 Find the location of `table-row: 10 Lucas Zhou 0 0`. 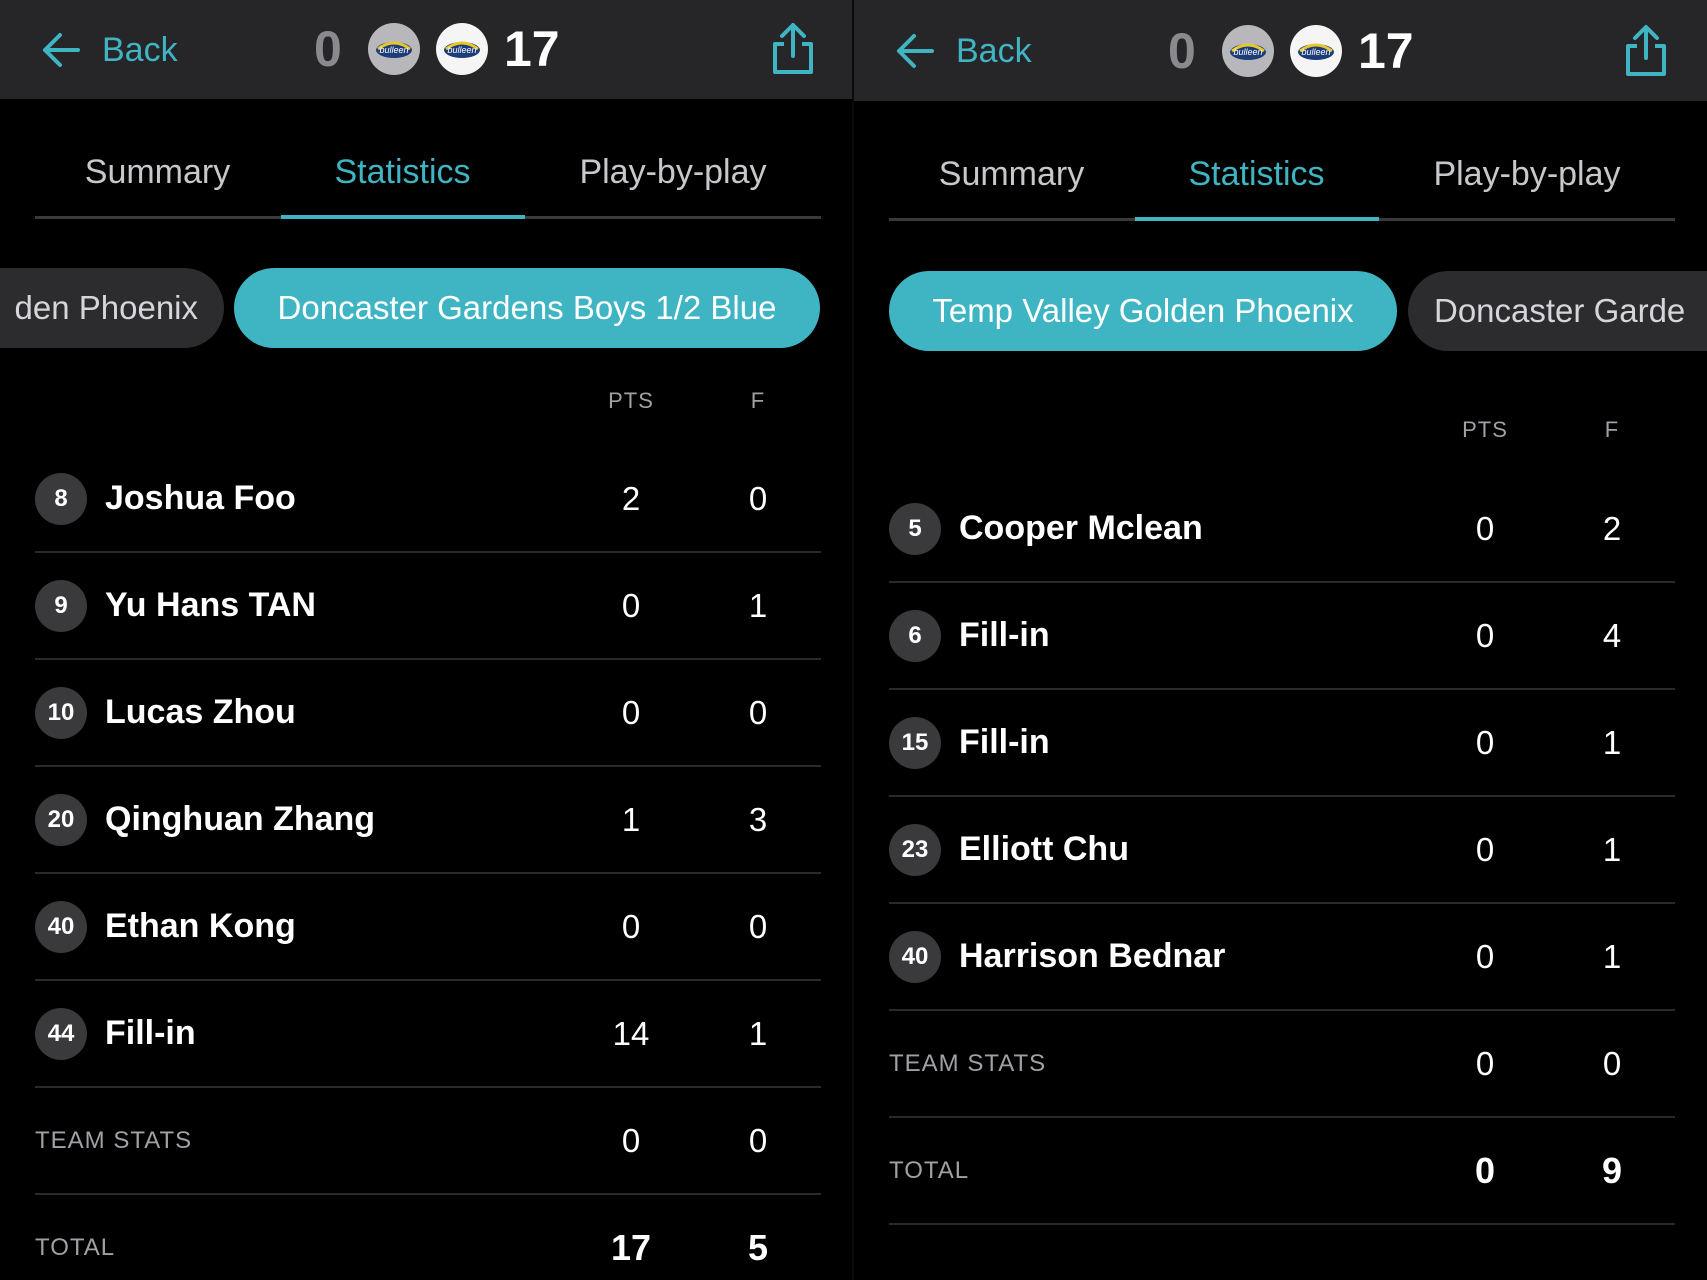

table-row: 10 Lucas Zhou 0 0 is located at coordinates (428, 713).